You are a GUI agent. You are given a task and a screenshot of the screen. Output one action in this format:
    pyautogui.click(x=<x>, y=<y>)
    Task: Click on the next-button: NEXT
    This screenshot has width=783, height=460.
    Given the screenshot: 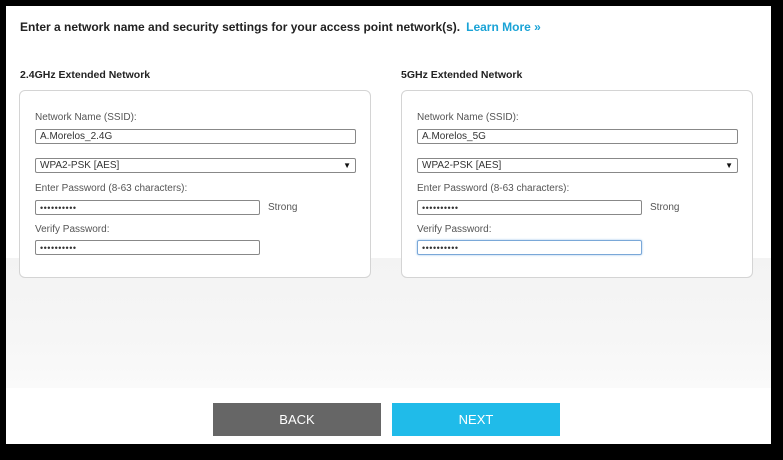 What is the action you would take?
    pyautogui.click(x=476, y=419)
    